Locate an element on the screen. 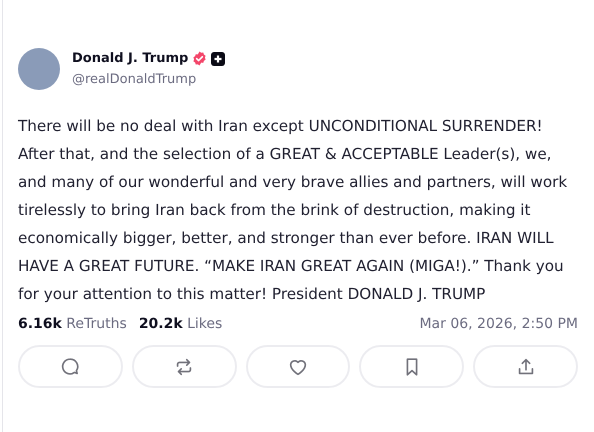 The image size is (594, 432). author-handle: @realDonaldTrump is located at coordinates (149, 79).